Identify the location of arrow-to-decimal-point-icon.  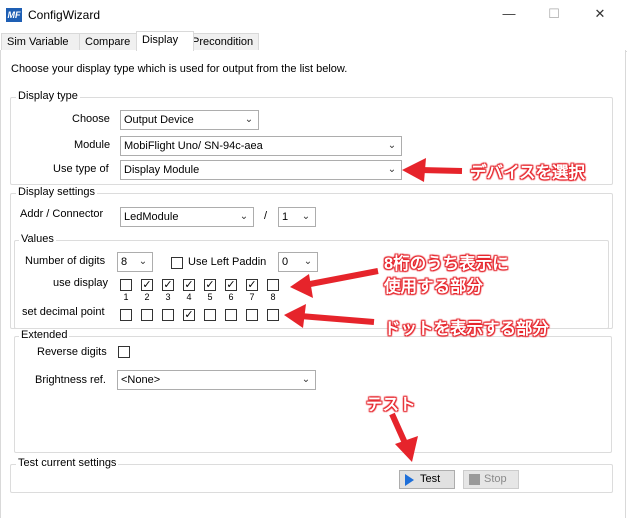
(329, 316).